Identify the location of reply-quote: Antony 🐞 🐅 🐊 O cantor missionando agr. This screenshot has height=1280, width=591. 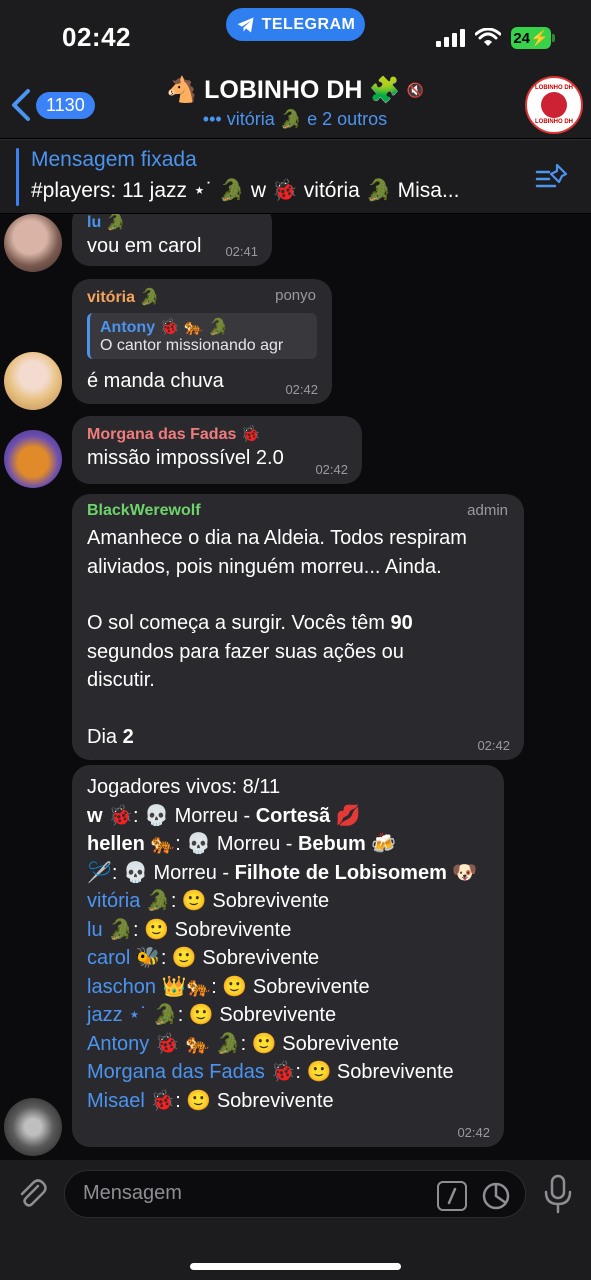
(202, 336).